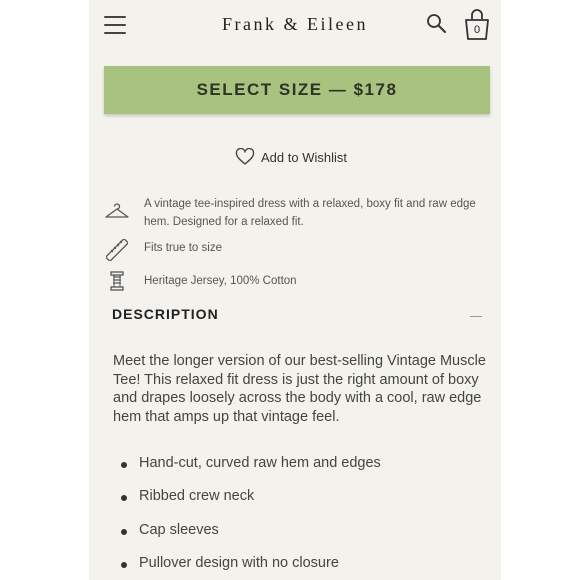  What do you see at coordinates (165, 314) in the screenshot?
I see `description-title: DESCRIPTION` at bounding box center [165, 314].